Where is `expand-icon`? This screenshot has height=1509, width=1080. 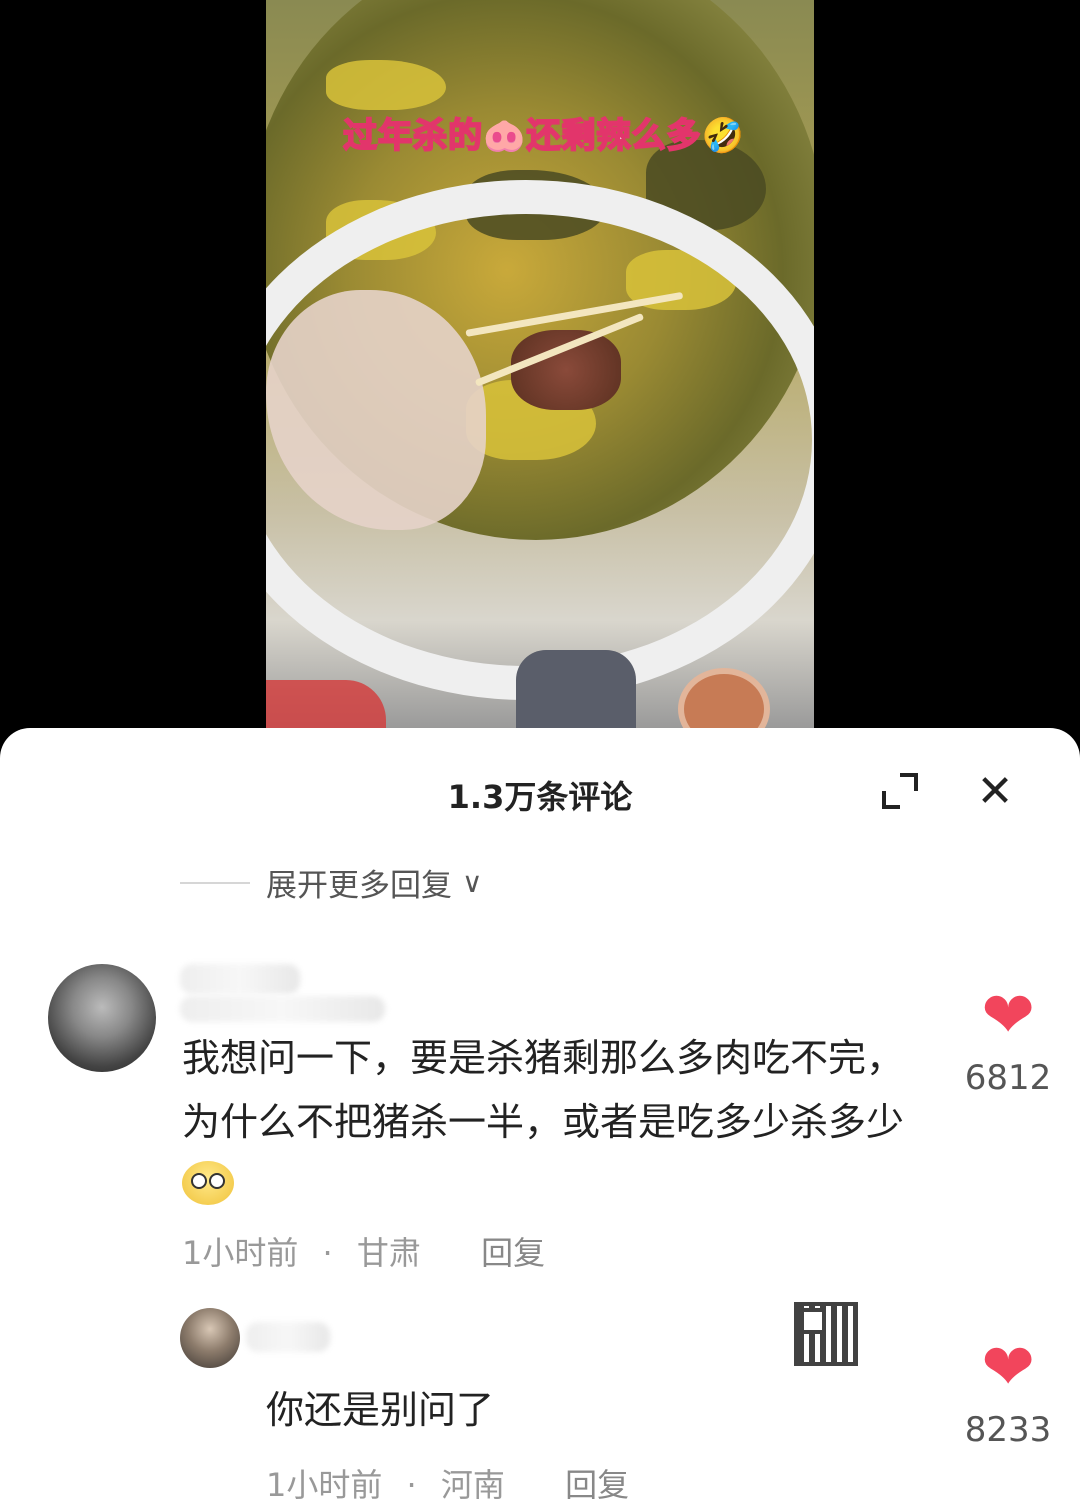
expand-icon is located at coordinates (900, 791).